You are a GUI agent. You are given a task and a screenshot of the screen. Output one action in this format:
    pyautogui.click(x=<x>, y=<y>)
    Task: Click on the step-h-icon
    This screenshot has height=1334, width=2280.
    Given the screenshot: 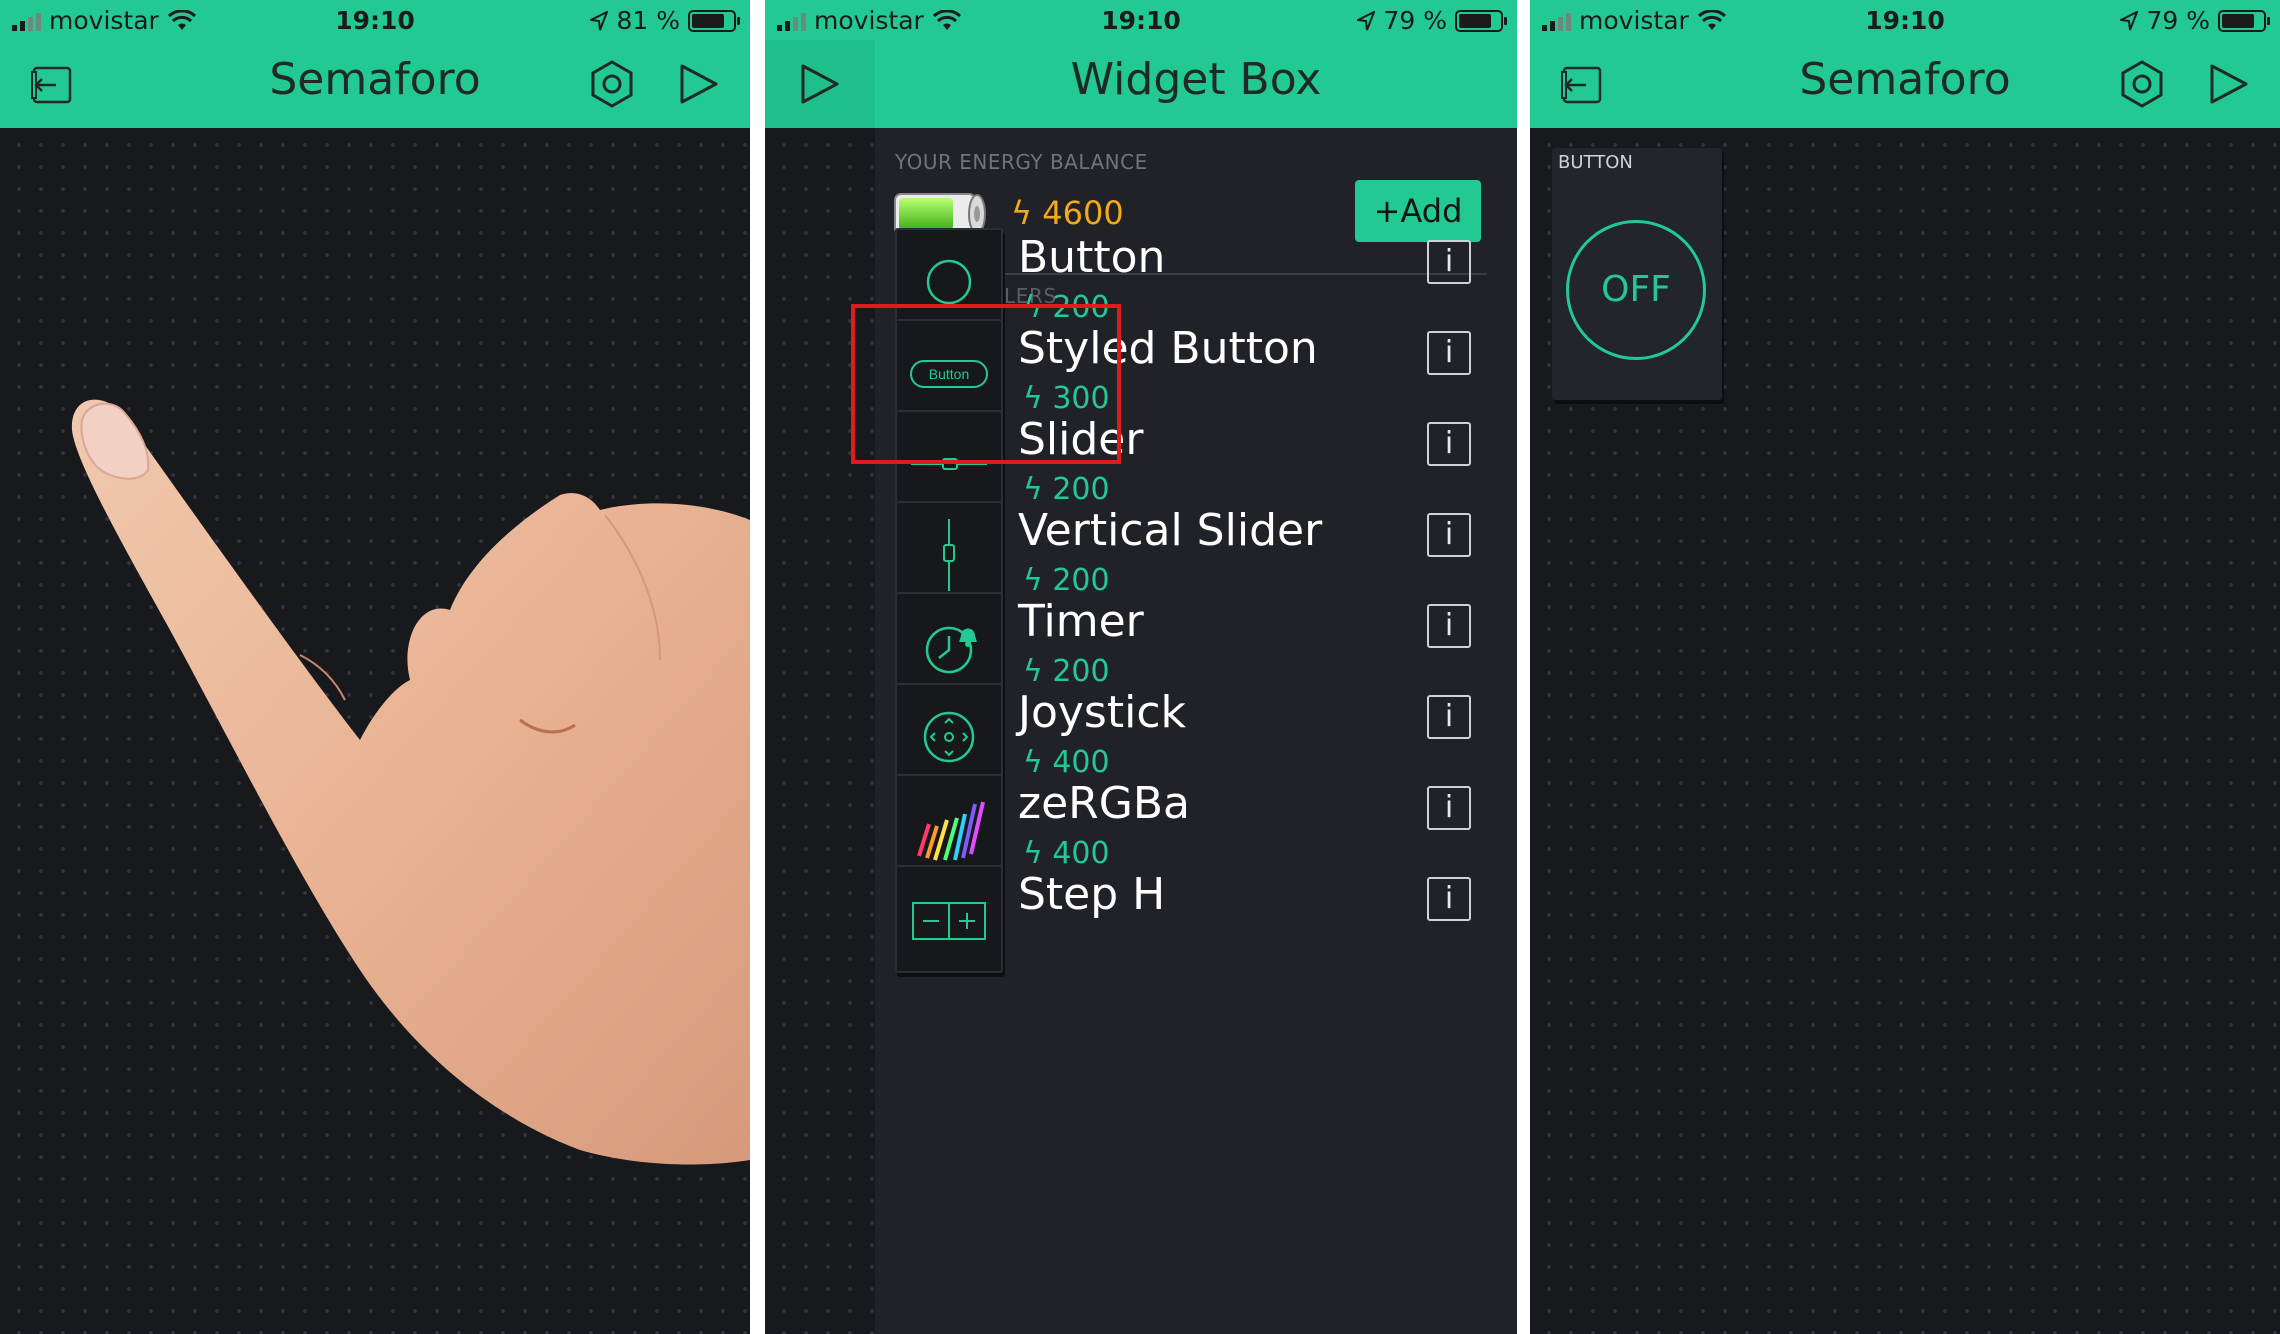 What is the action you would take?
    pyautogui.click(x=949, y=919)
    